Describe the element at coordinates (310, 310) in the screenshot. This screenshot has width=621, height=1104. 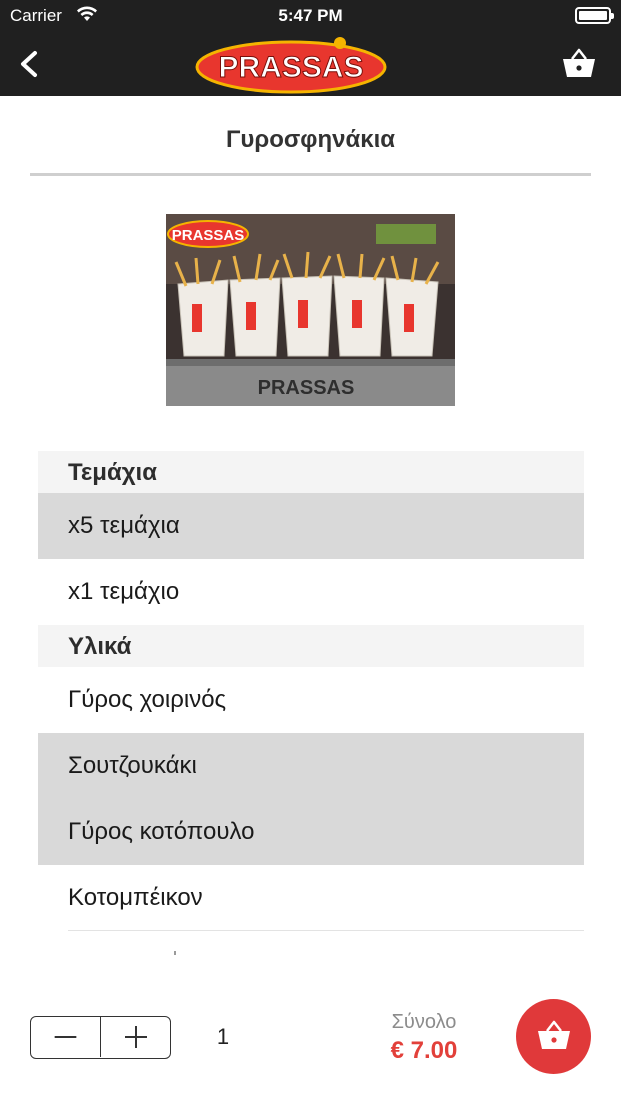
I see `product-image: PRASSAS PRASSAS` at that location.